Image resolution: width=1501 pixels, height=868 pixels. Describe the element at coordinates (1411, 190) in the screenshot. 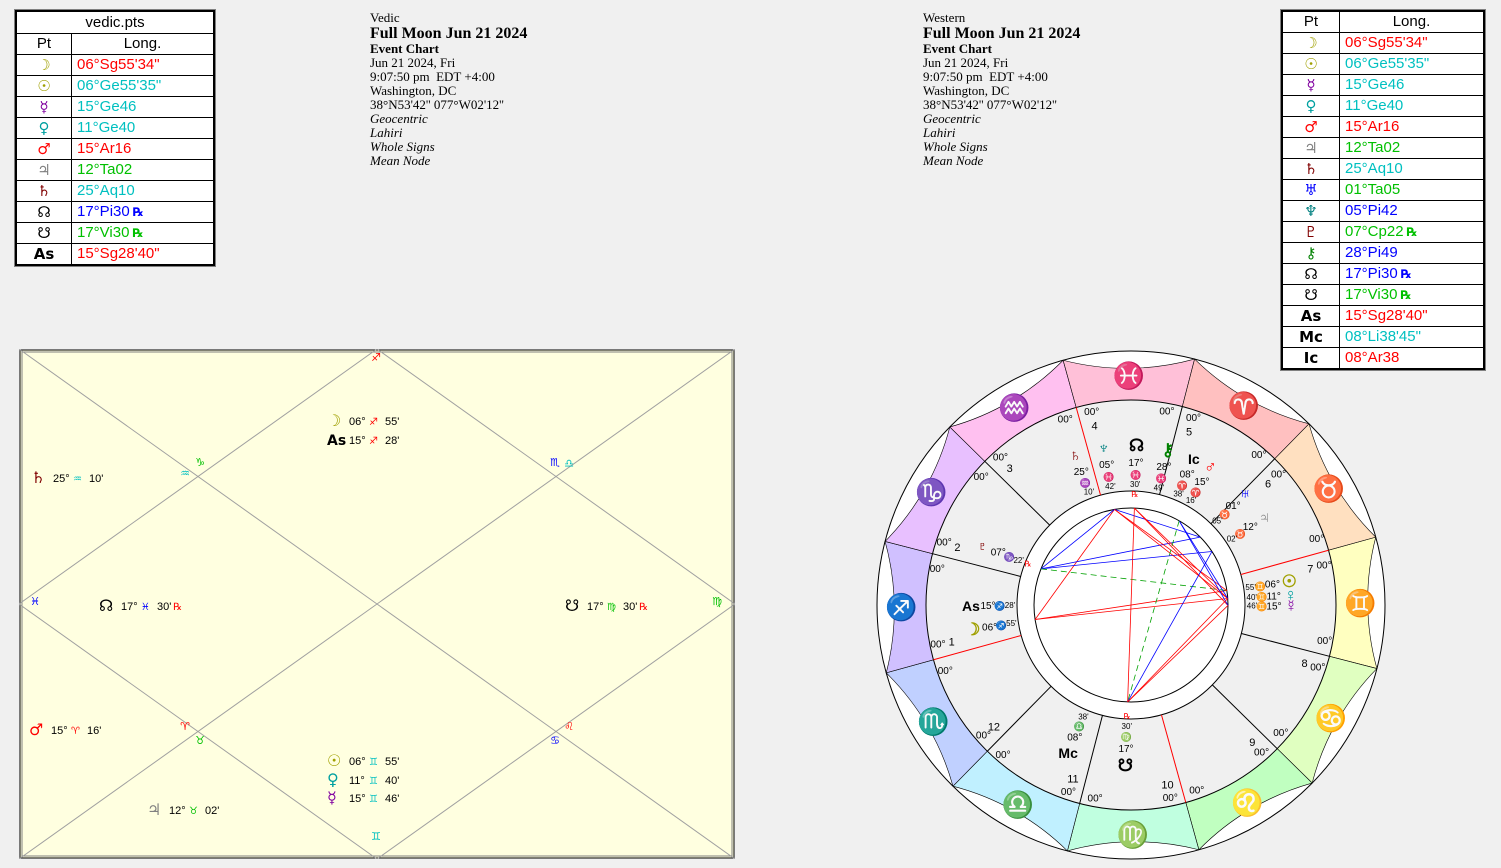

I see `longitude-value: 01°Ta05` at that location.